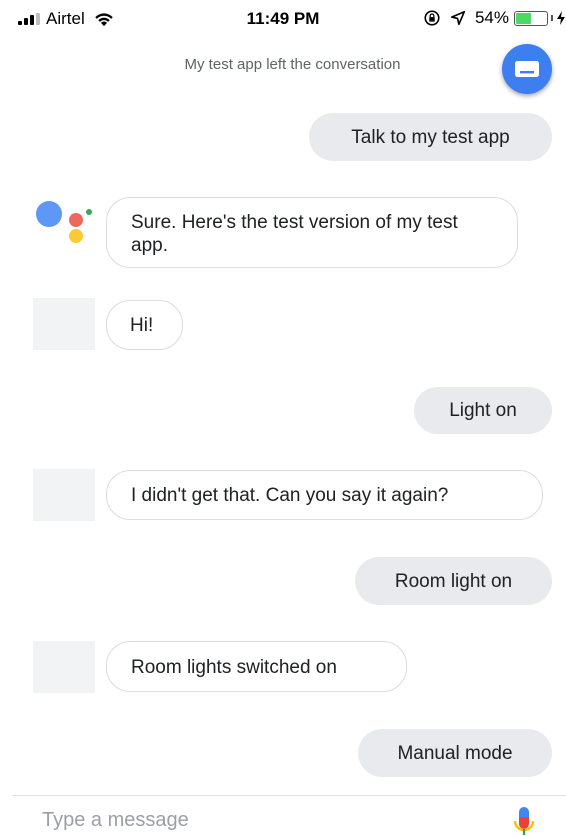  Describe the element at coordinates (455, 753) in the screenshot. I see `user-message: Manual mode` at that location.